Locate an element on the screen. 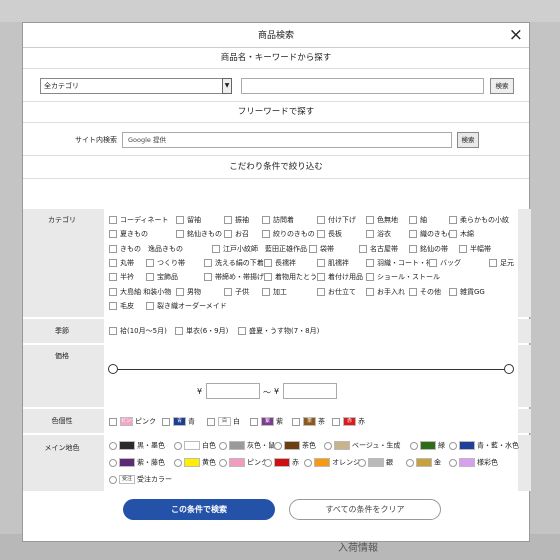  season-checkbox is located at coordinates (113, 331).